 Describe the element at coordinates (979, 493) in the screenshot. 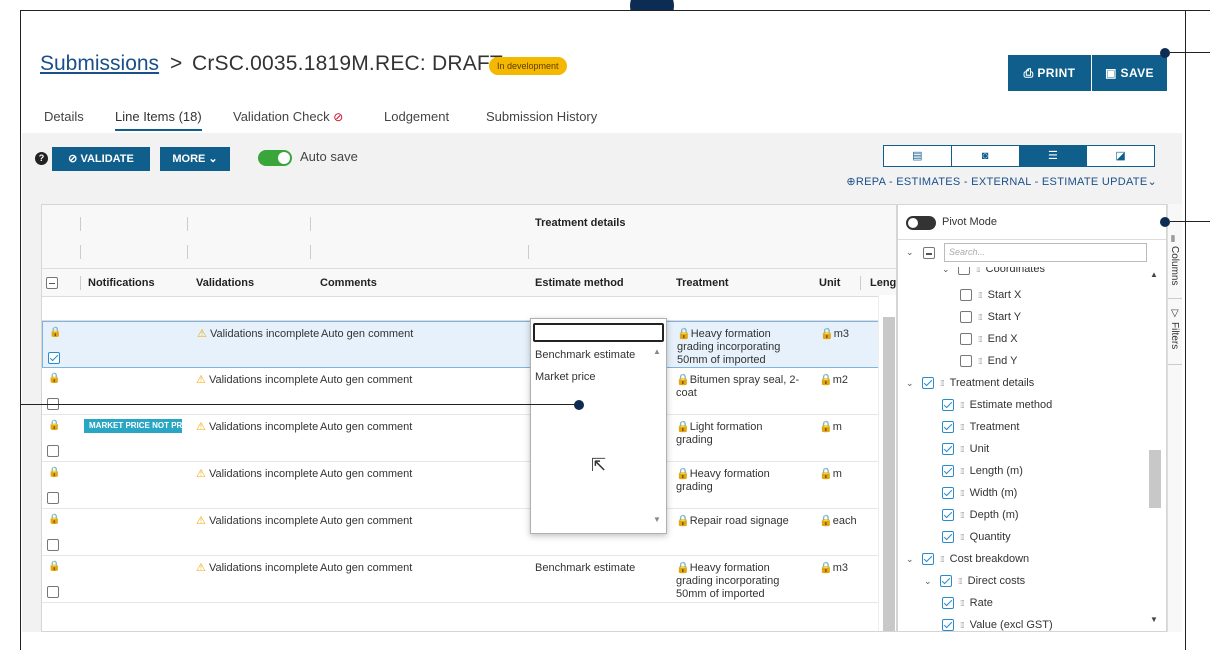

I see `column-list-item: ⁞⁞⁞ Width (m)` at that location.